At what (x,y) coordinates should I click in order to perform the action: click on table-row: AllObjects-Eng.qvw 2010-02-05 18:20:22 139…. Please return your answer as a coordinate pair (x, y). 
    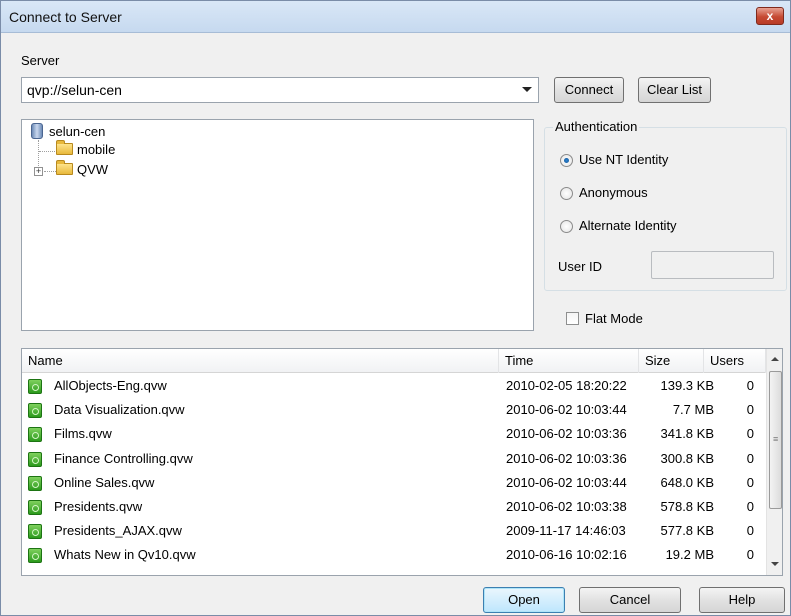
    Looking at the image, I should click on (394, 386).